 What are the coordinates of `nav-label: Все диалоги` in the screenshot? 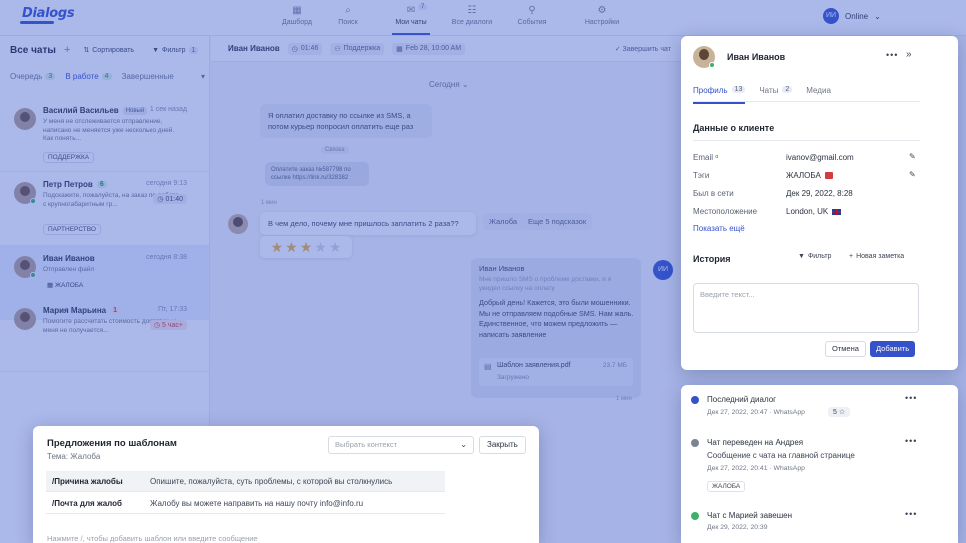 It's located at (472, 22).